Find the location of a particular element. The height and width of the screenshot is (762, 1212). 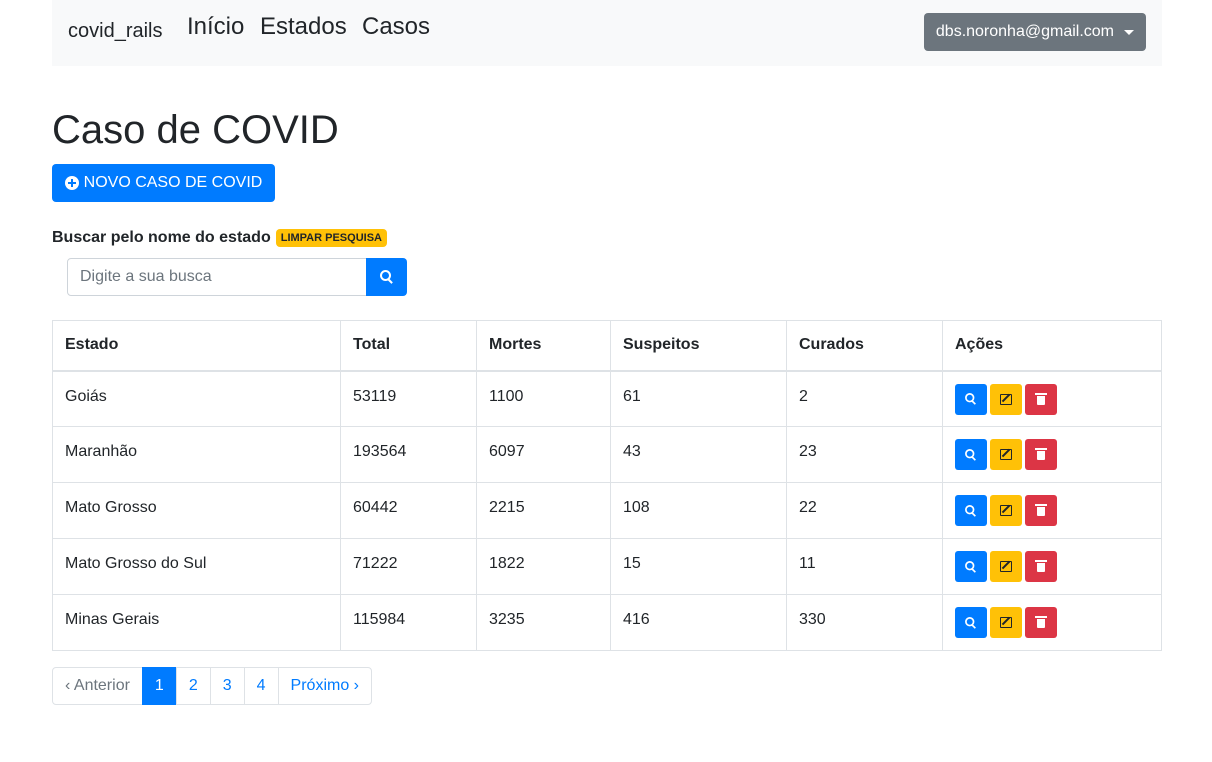

nav-link-casos: Casos is located at coordinates (396, 27).